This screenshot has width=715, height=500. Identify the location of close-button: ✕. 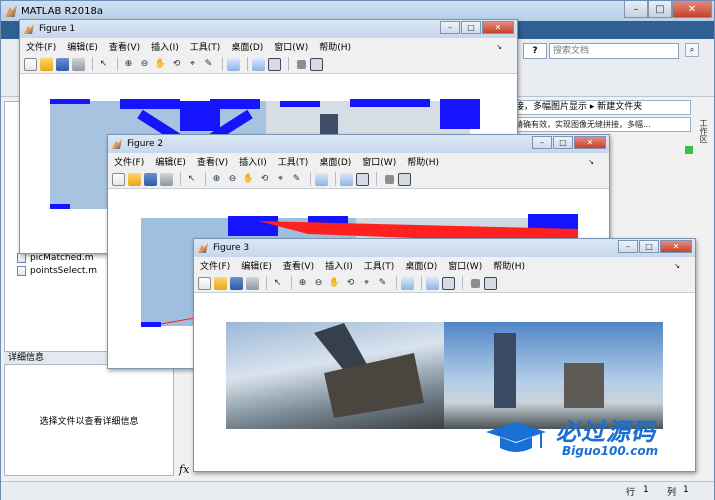
(692, 9).